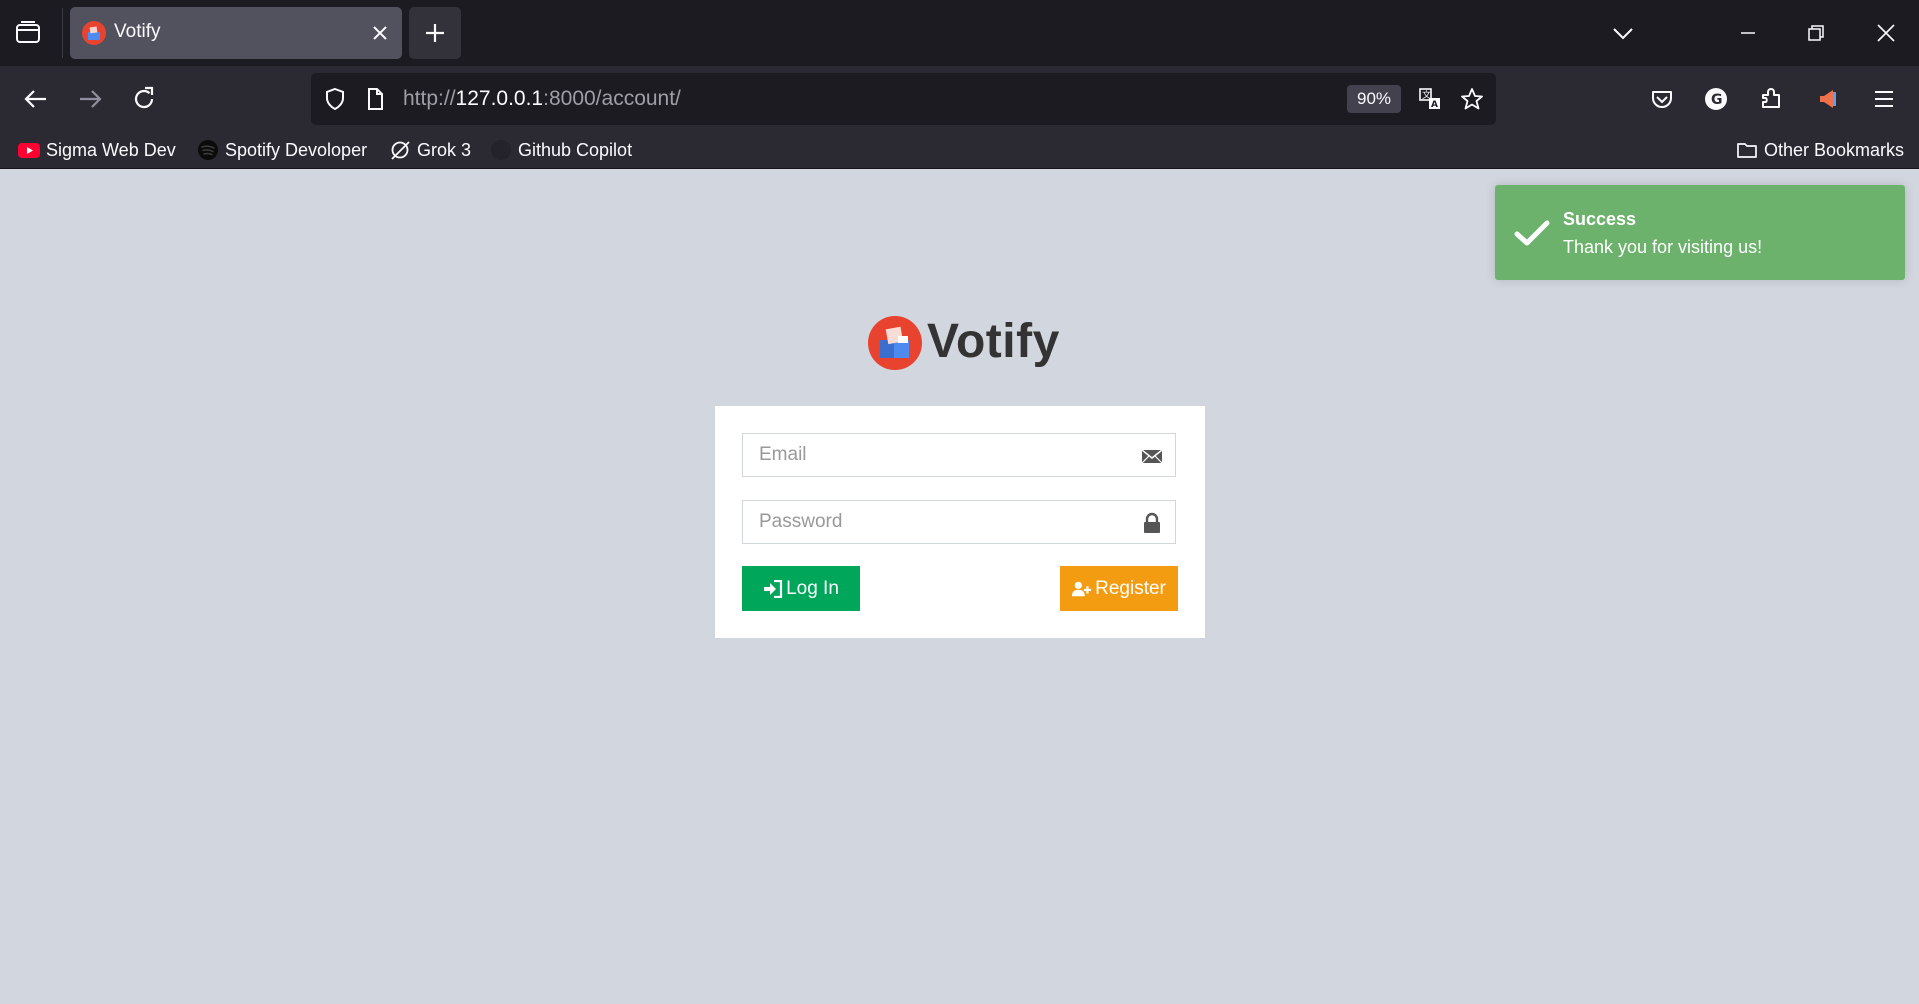 This screenshot has width=1919, height=1004. I want to click on url-path: :8000/account/, so click(612, 98).